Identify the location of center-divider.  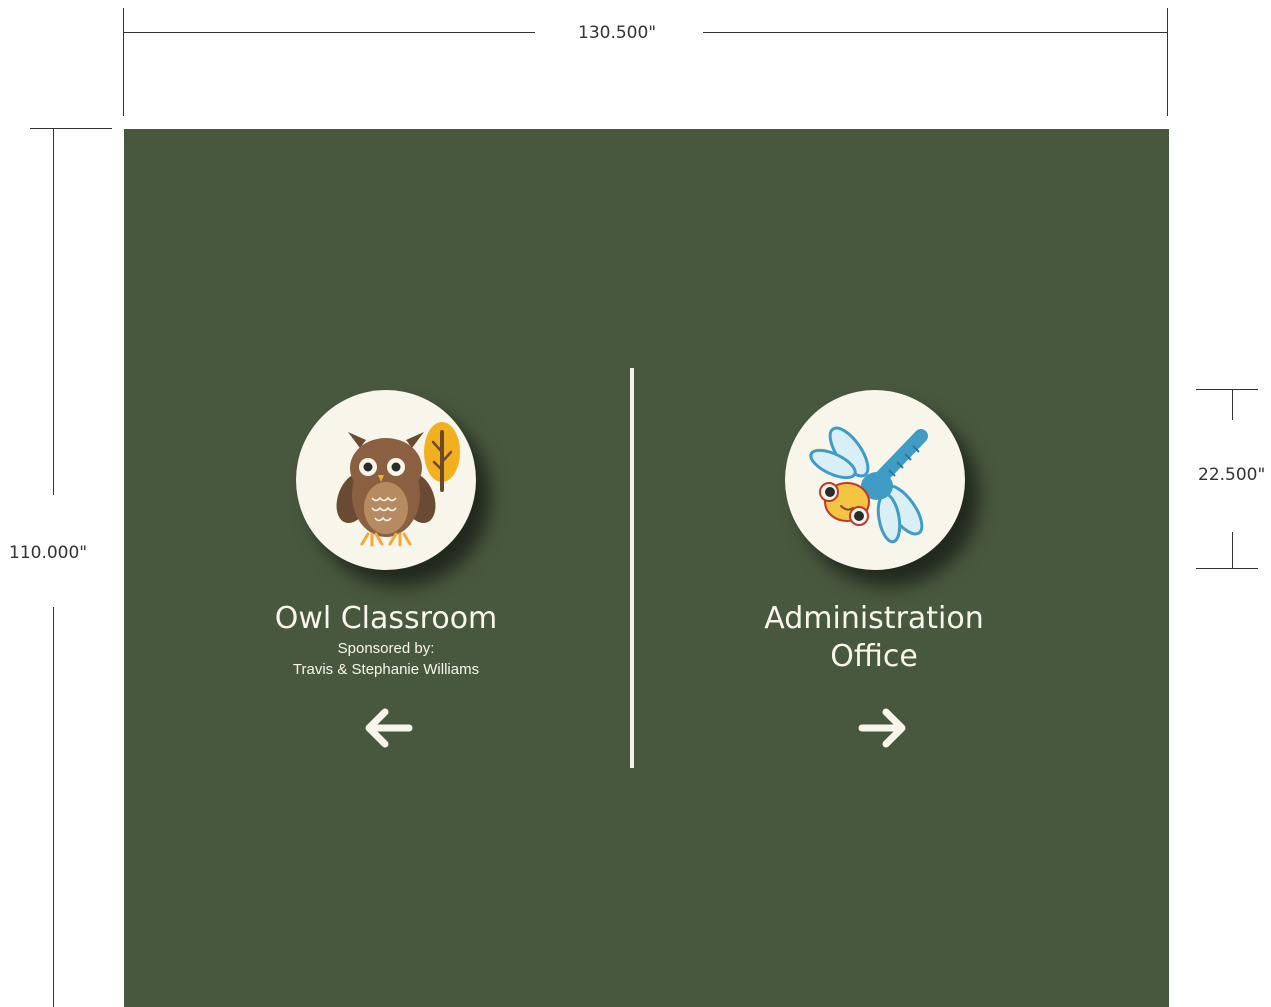
(632, 568).